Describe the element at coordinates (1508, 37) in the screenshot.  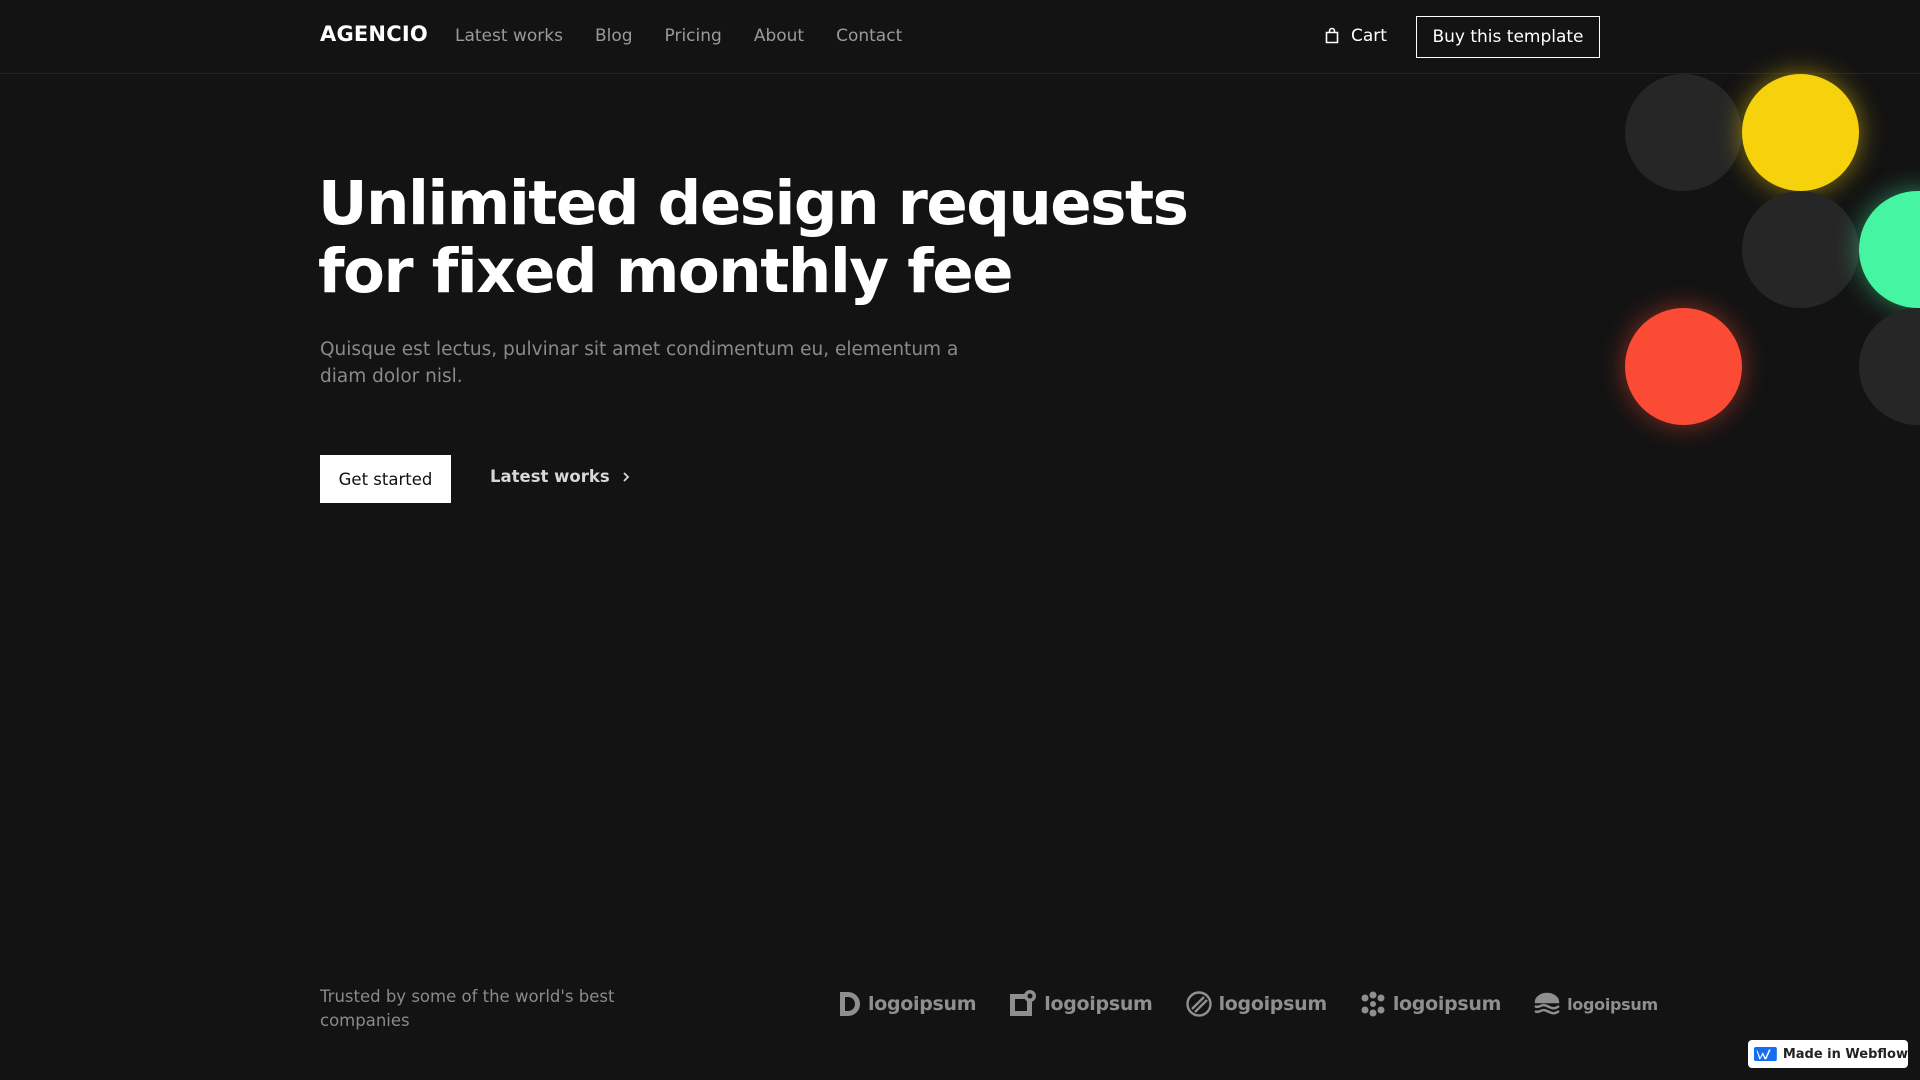
I see `buy-template-button: Buy this template` at that location.